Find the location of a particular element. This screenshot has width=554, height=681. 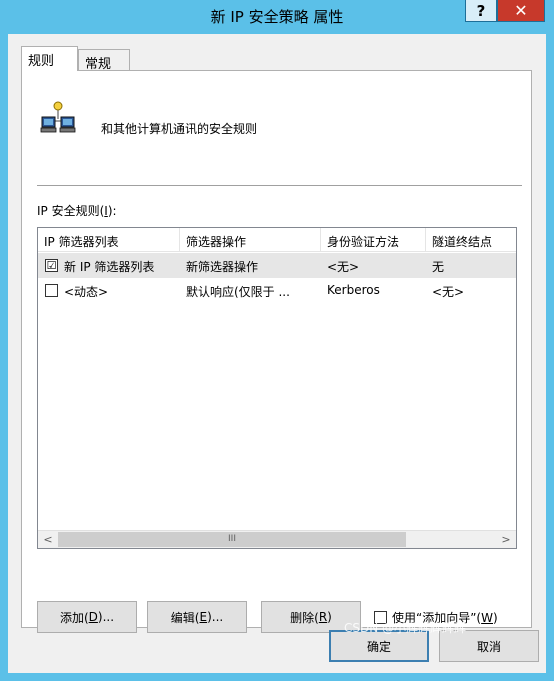

table-row: <动态> 默认响应(仅限于 ... Kerberos <无> is located at coordinates (277, 290).